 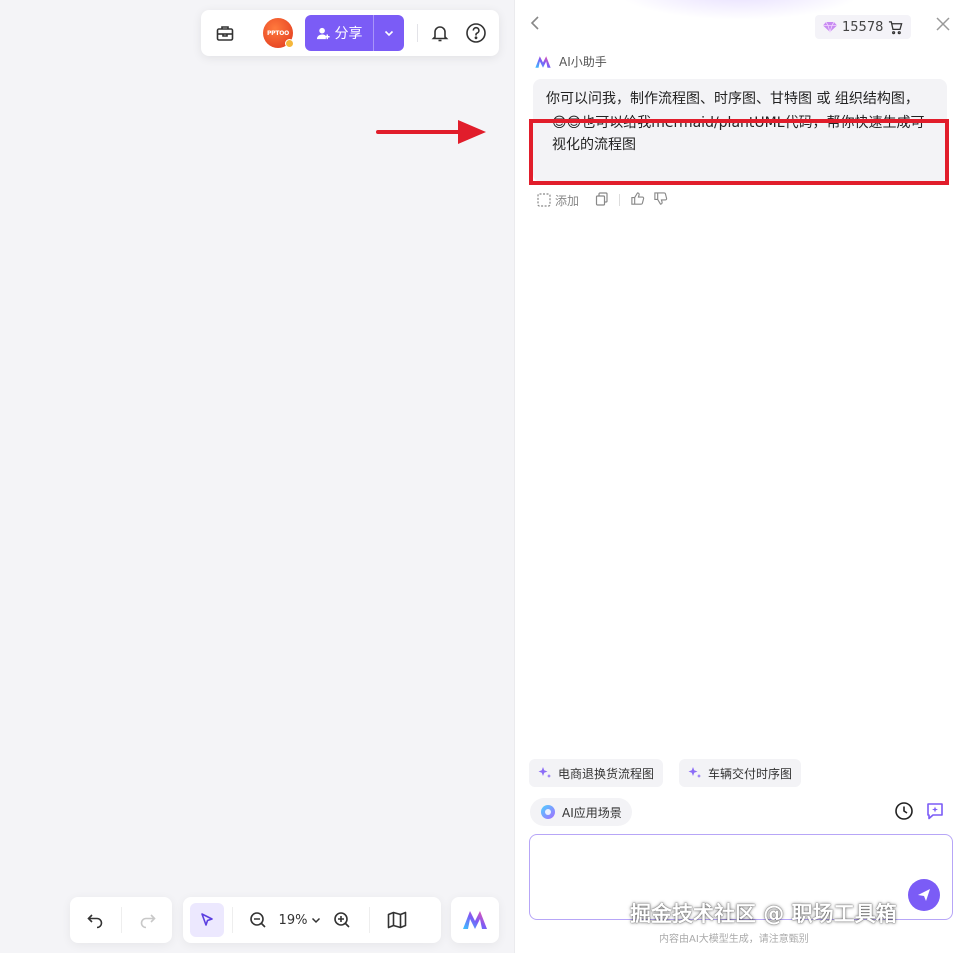 I want to click on cursor-icon, so click(x=207, y=919).